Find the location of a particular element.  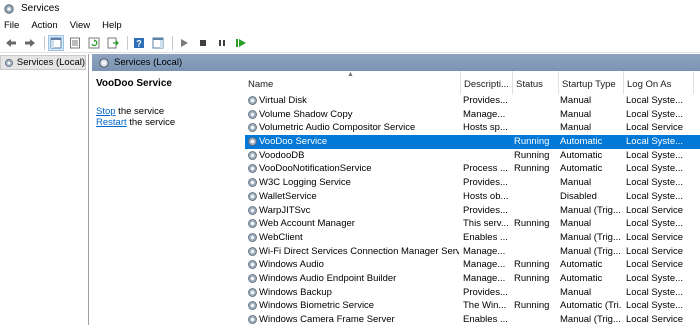

forward-button is located at coordinates (30, 43).